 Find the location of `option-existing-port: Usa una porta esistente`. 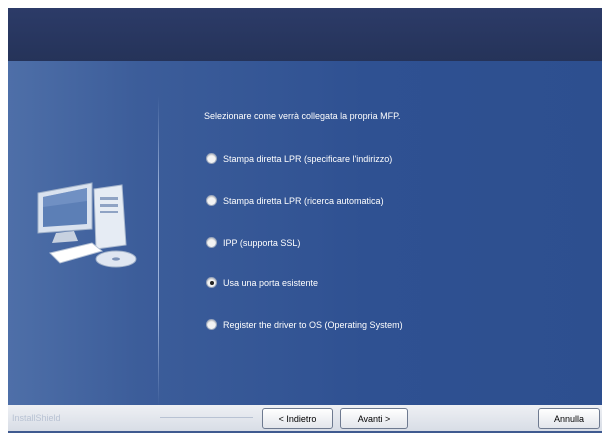

option-existing-port: Usa una porta esistente is located at coordinates (262, 282).